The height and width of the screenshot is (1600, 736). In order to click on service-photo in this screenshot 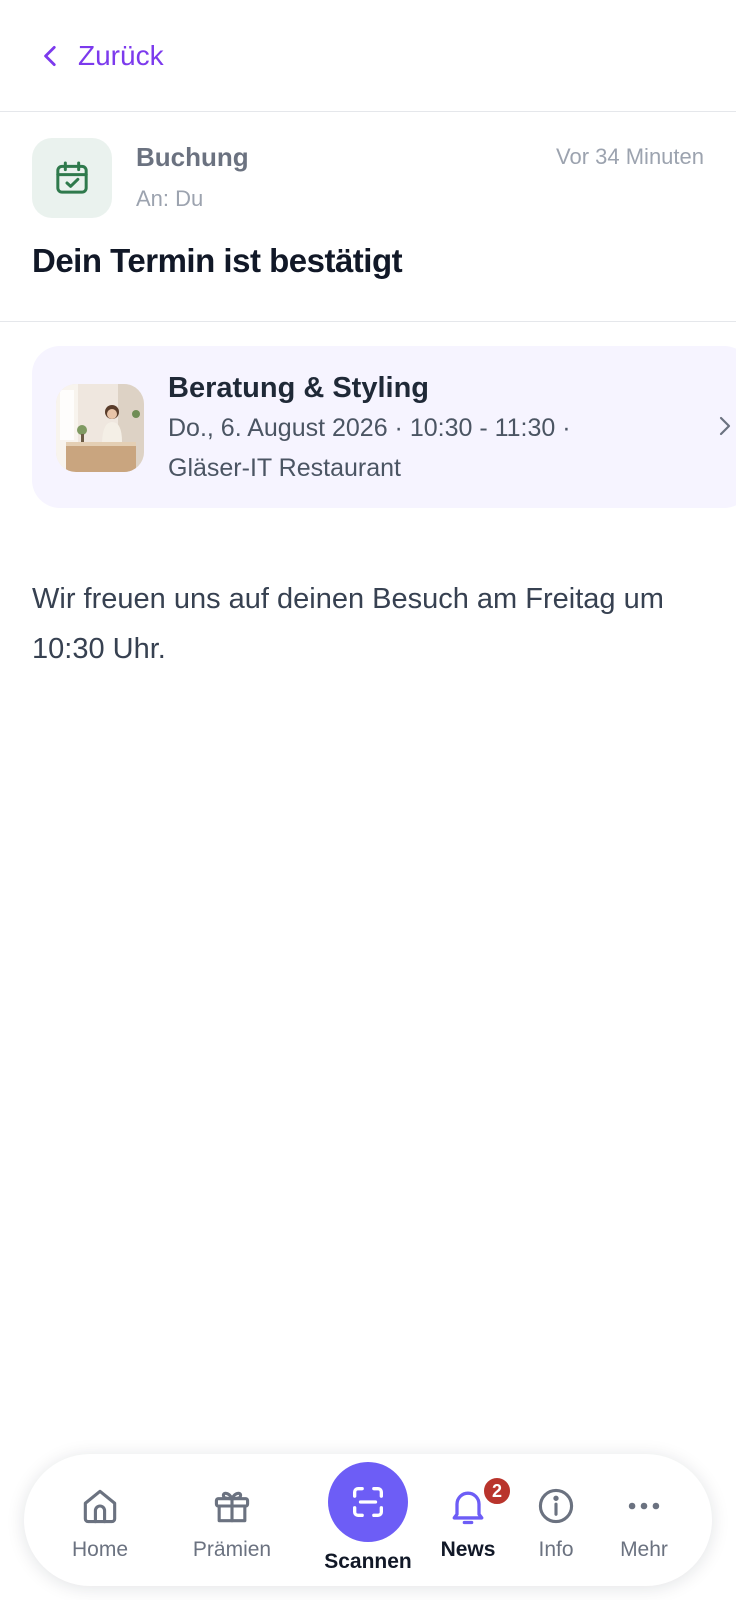, I will do `click(100, 428)`.